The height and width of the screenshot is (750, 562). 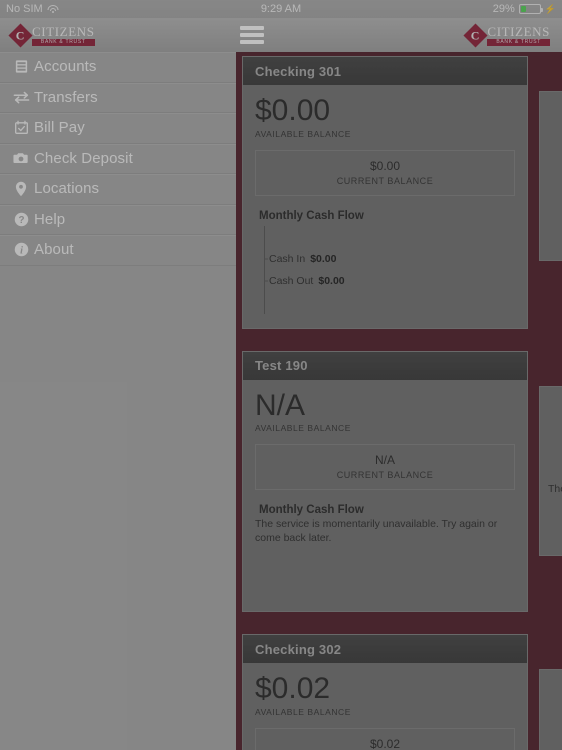 I want to click on camera-icon, so click(x=21, y=158).